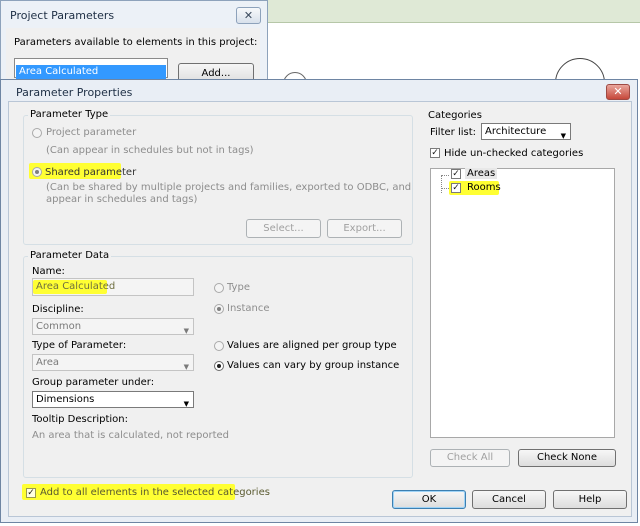 The width and height of the screenshot is (640, 526). I want to click on vary-by-instance-label: Values can vary by group instance, so click(313, 365).